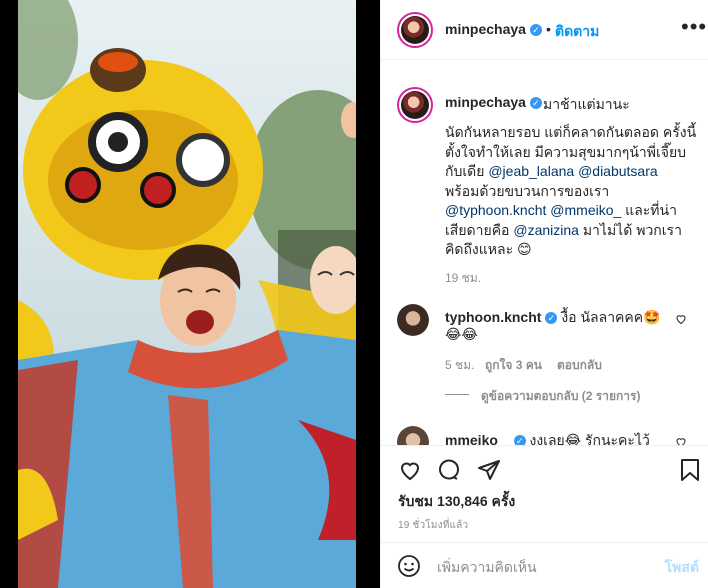 The height and width of the screenshot is (588, 708). Describe the element at coordinates (546, 230) in the screenshot. I see `mention-link: @zanizina` at that location.